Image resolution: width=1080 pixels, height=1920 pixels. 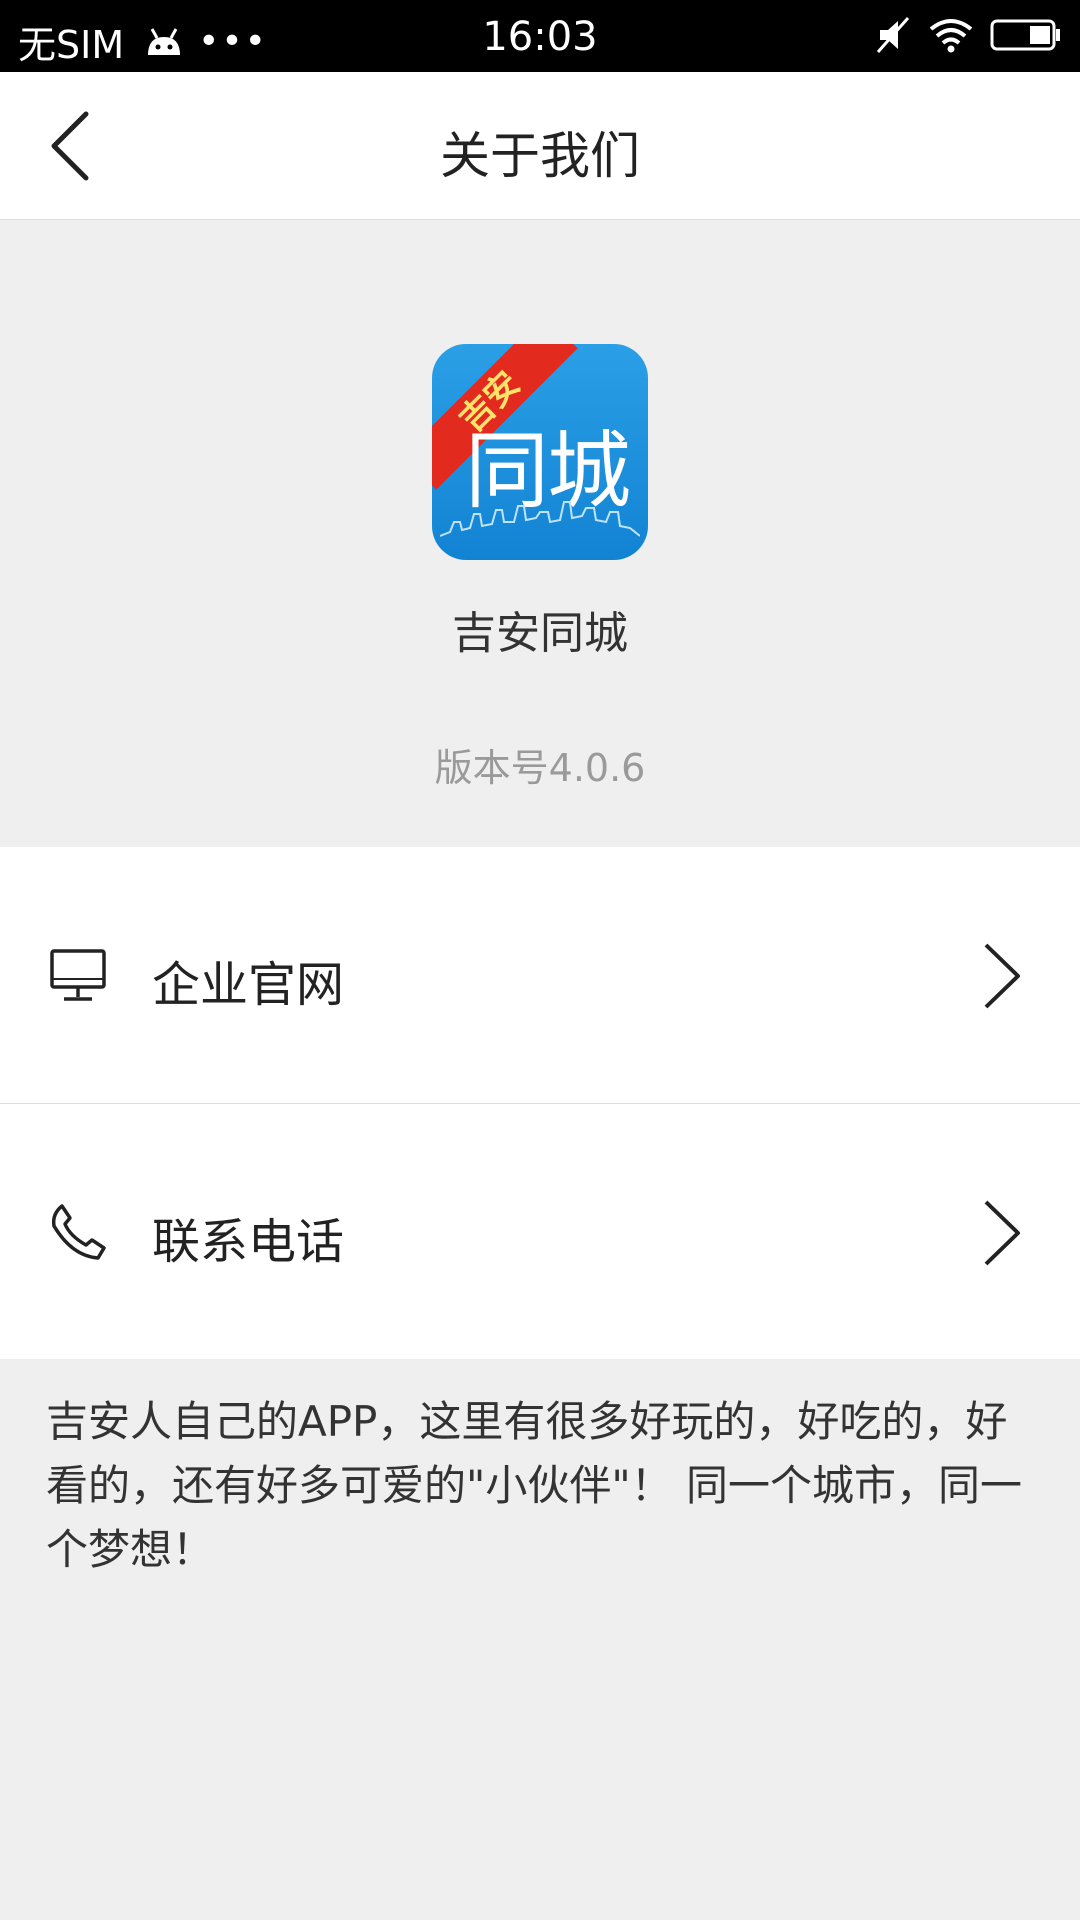 I want to click on menu-item-website: 企业官网, so click(x=540, y=975).